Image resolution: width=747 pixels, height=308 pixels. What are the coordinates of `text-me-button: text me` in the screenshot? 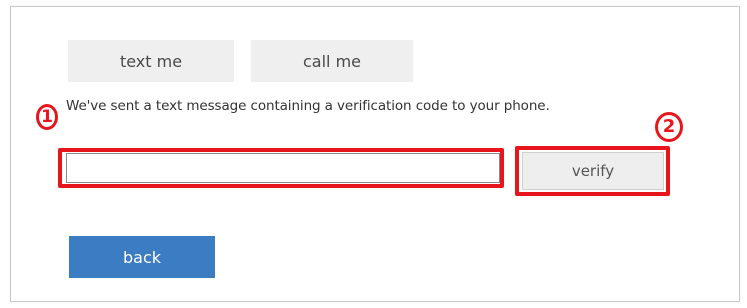 It's located at (151, 61).